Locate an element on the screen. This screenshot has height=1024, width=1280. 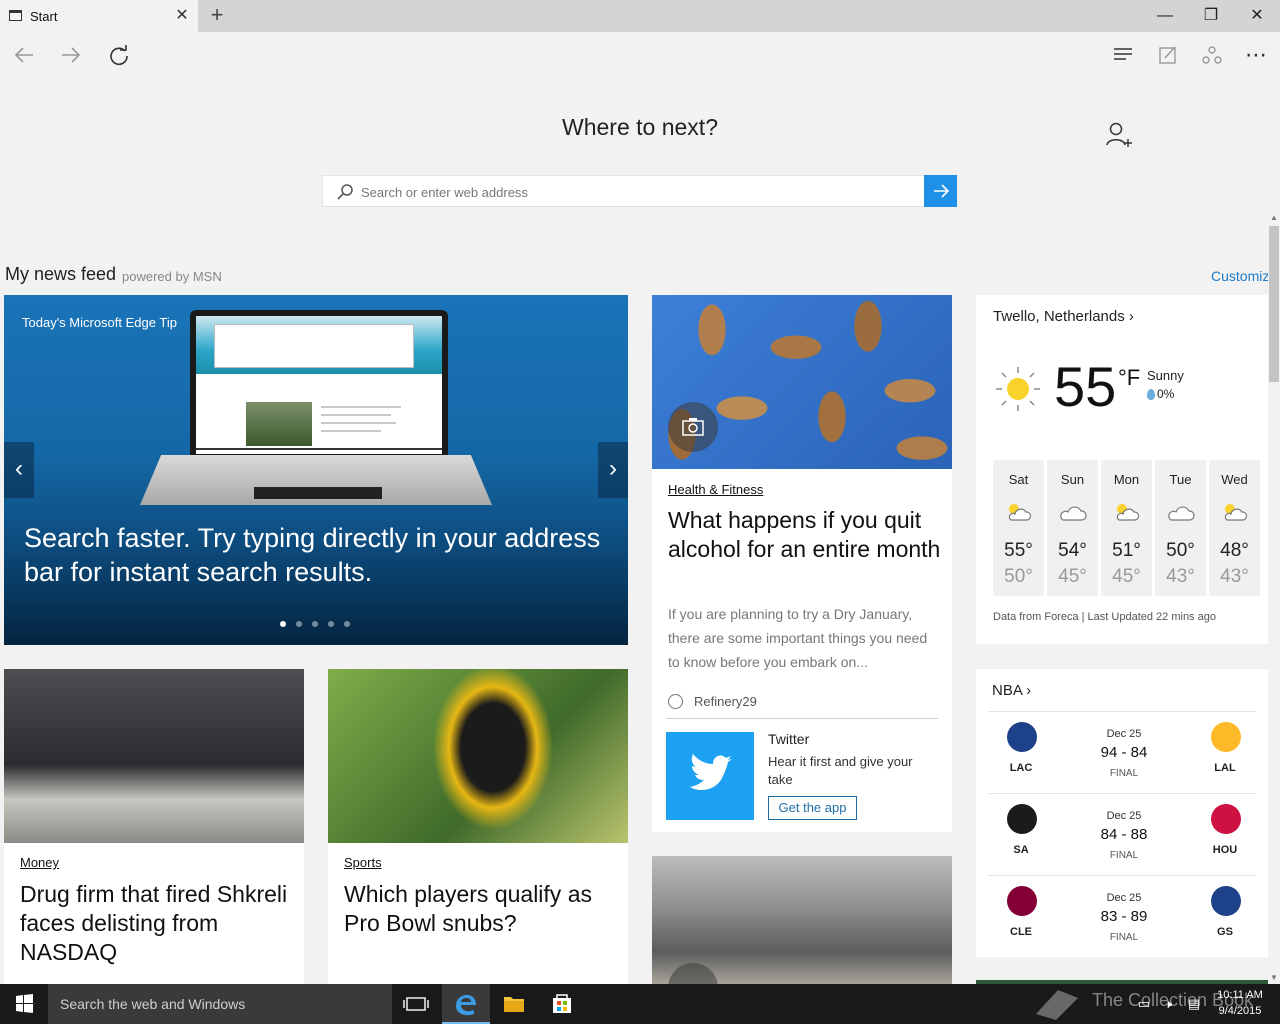
forecast-day: Wed 48° 43° is located at coordinates (1234, 528).